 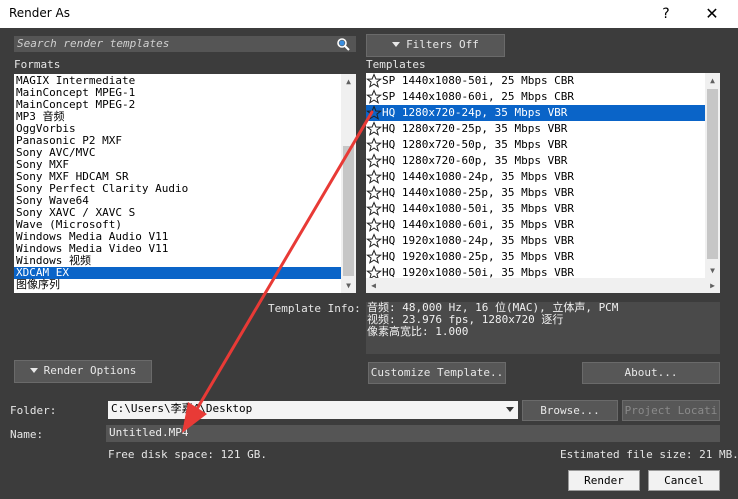 I want to click on template-item: HQ 1440x1080-50i, 35 Mbps VBR, so click(x=535, y=209).